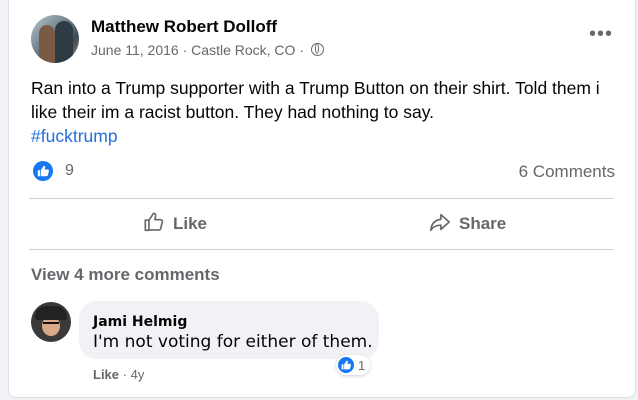 Image resolution: width=638 pixels, height=400 pixels. What do you see at coordinates (125, 275) in the screenshot?
I see `view-more-comments: View 4 more comments` at bounding box center [125, 275].